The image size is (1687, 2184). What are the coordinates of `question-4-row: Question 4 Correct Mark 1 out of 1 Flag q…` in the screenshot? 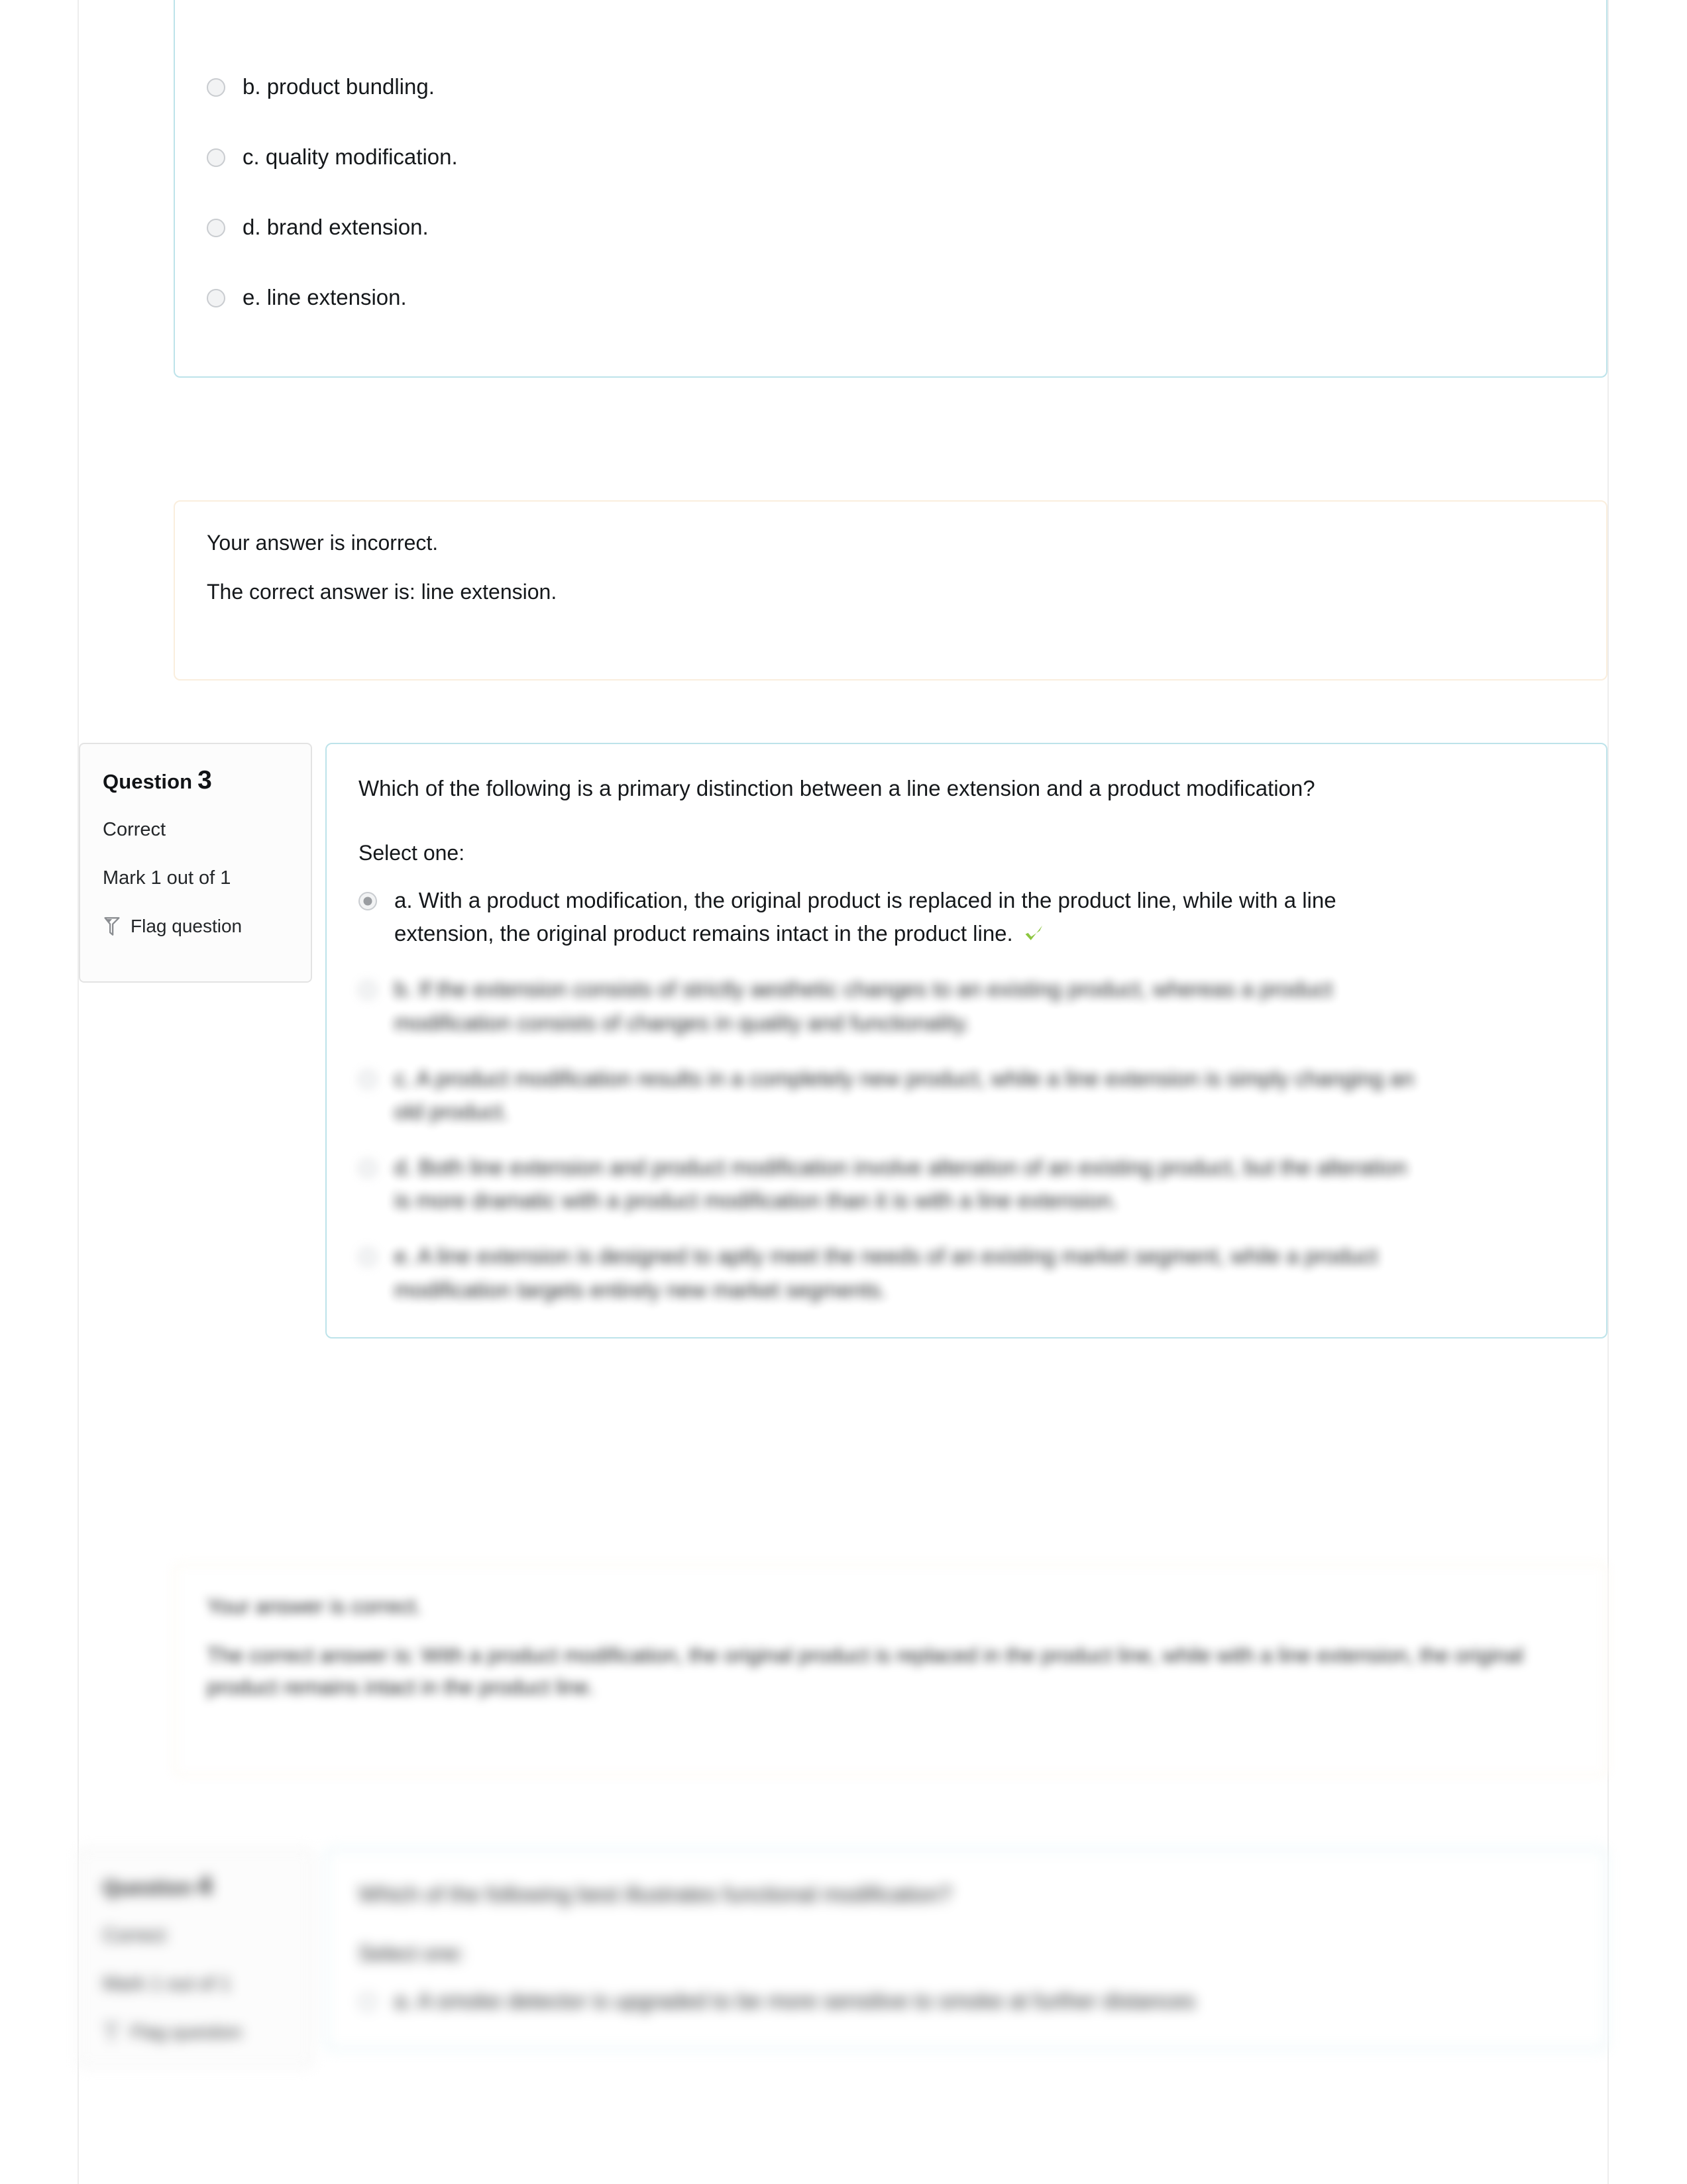 It's located at (843, 1958).